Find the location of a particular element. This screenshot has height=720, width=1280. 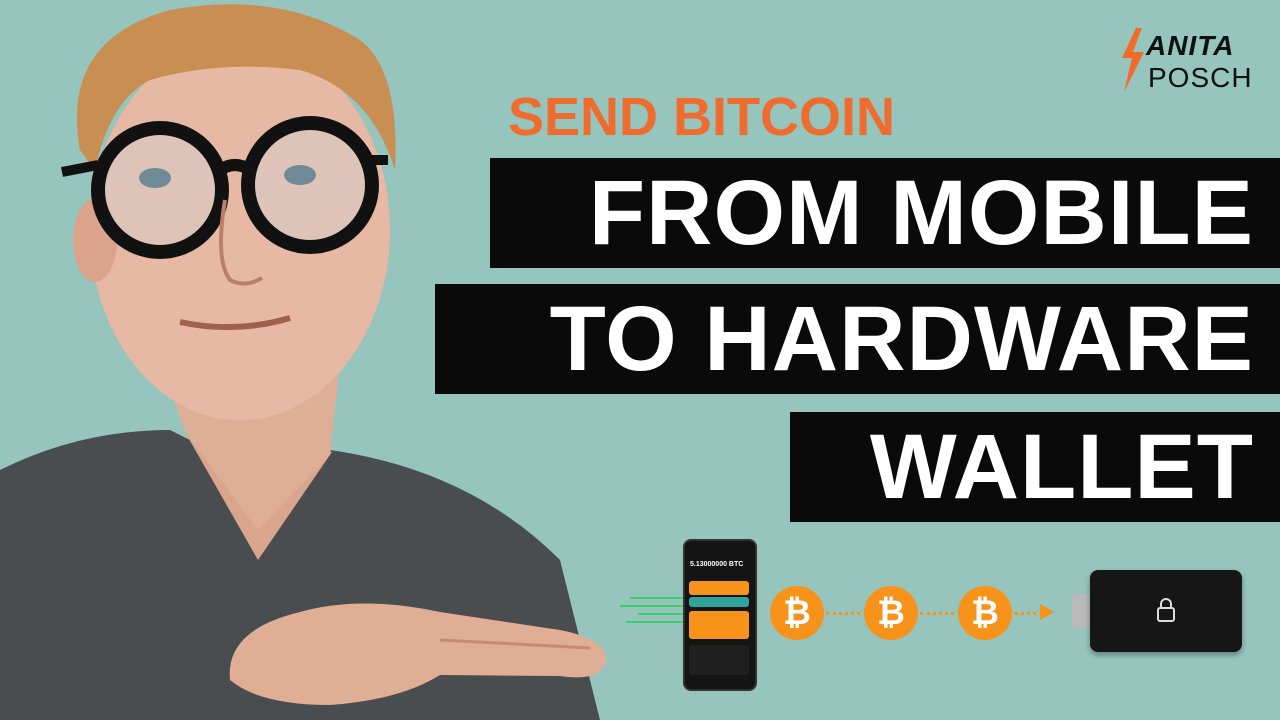

headline-line-3: WALLET is located at coordinates (1035, 467).